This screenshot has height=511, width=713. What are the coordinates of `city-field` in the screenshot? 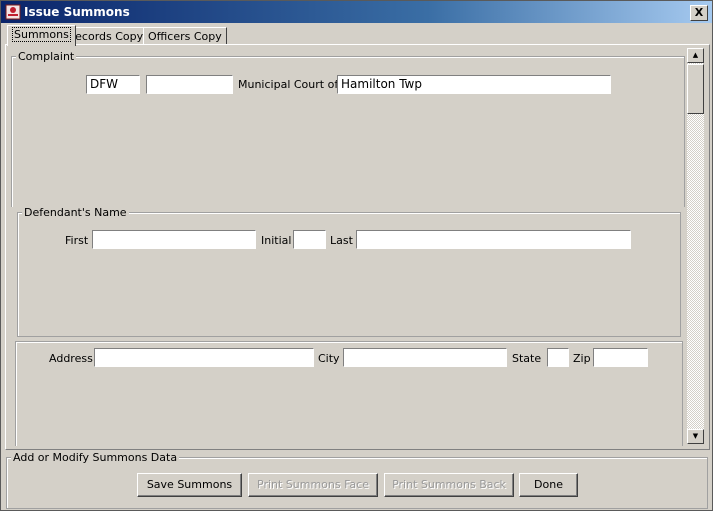 It's located at (425, 357).